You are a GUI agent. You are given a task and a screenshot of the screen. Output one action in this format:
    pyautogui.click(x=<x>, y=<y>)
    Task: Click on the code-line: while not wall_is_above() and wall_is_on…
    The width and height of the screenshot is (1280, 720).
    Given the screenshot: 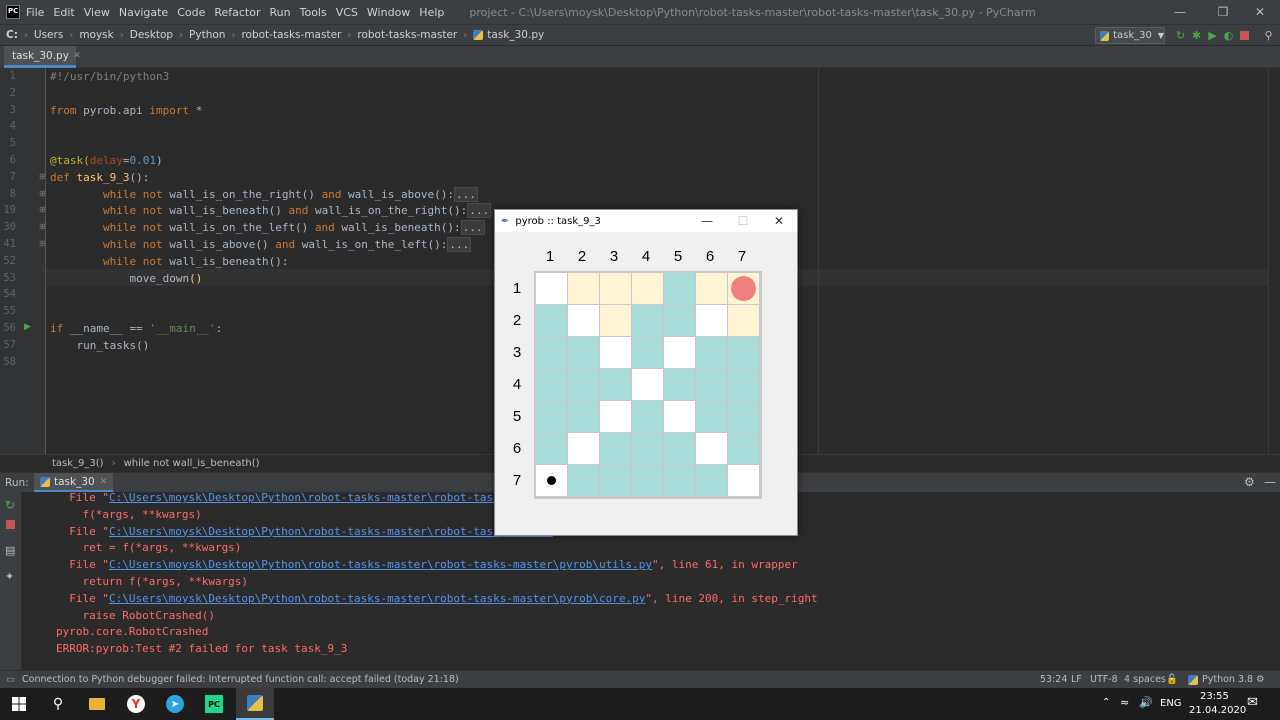 What is the action you would take?
    pyautogui.click(x=261, y=244)
    